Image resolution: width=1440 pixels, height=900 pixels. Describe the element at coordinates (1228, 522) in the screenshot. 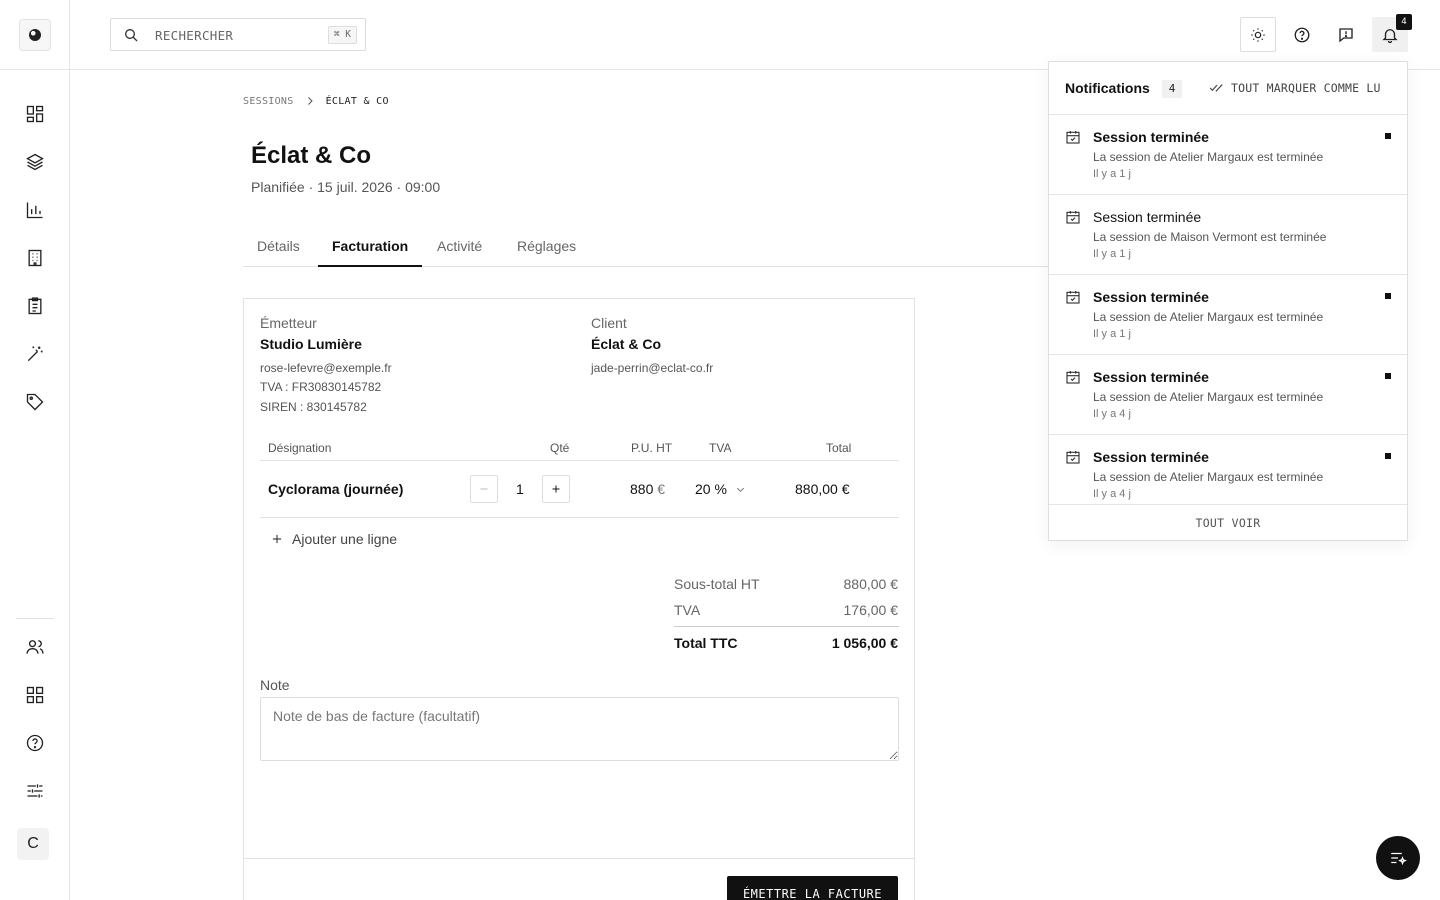

I see `see-all-notifications-button: TOUT VOIR` at that location.